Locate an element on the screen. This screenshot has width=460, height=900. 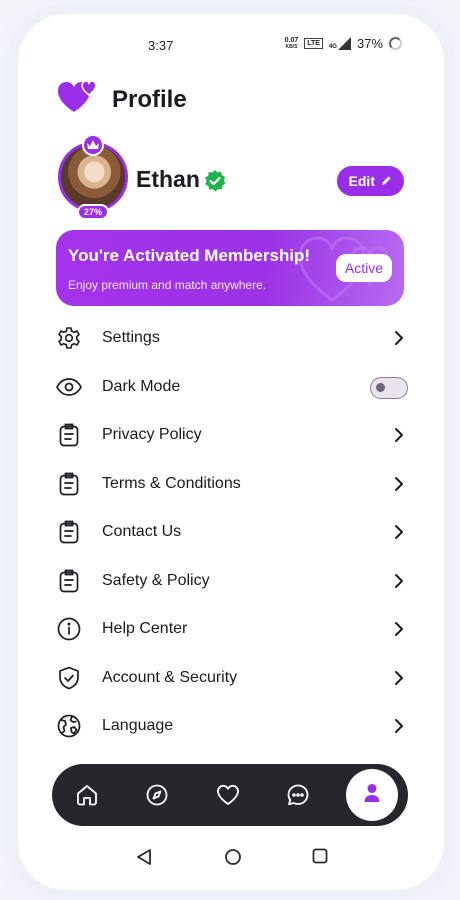
menu-item-privacy-policy: Privacy Policy is located at coordinates (231, 435).